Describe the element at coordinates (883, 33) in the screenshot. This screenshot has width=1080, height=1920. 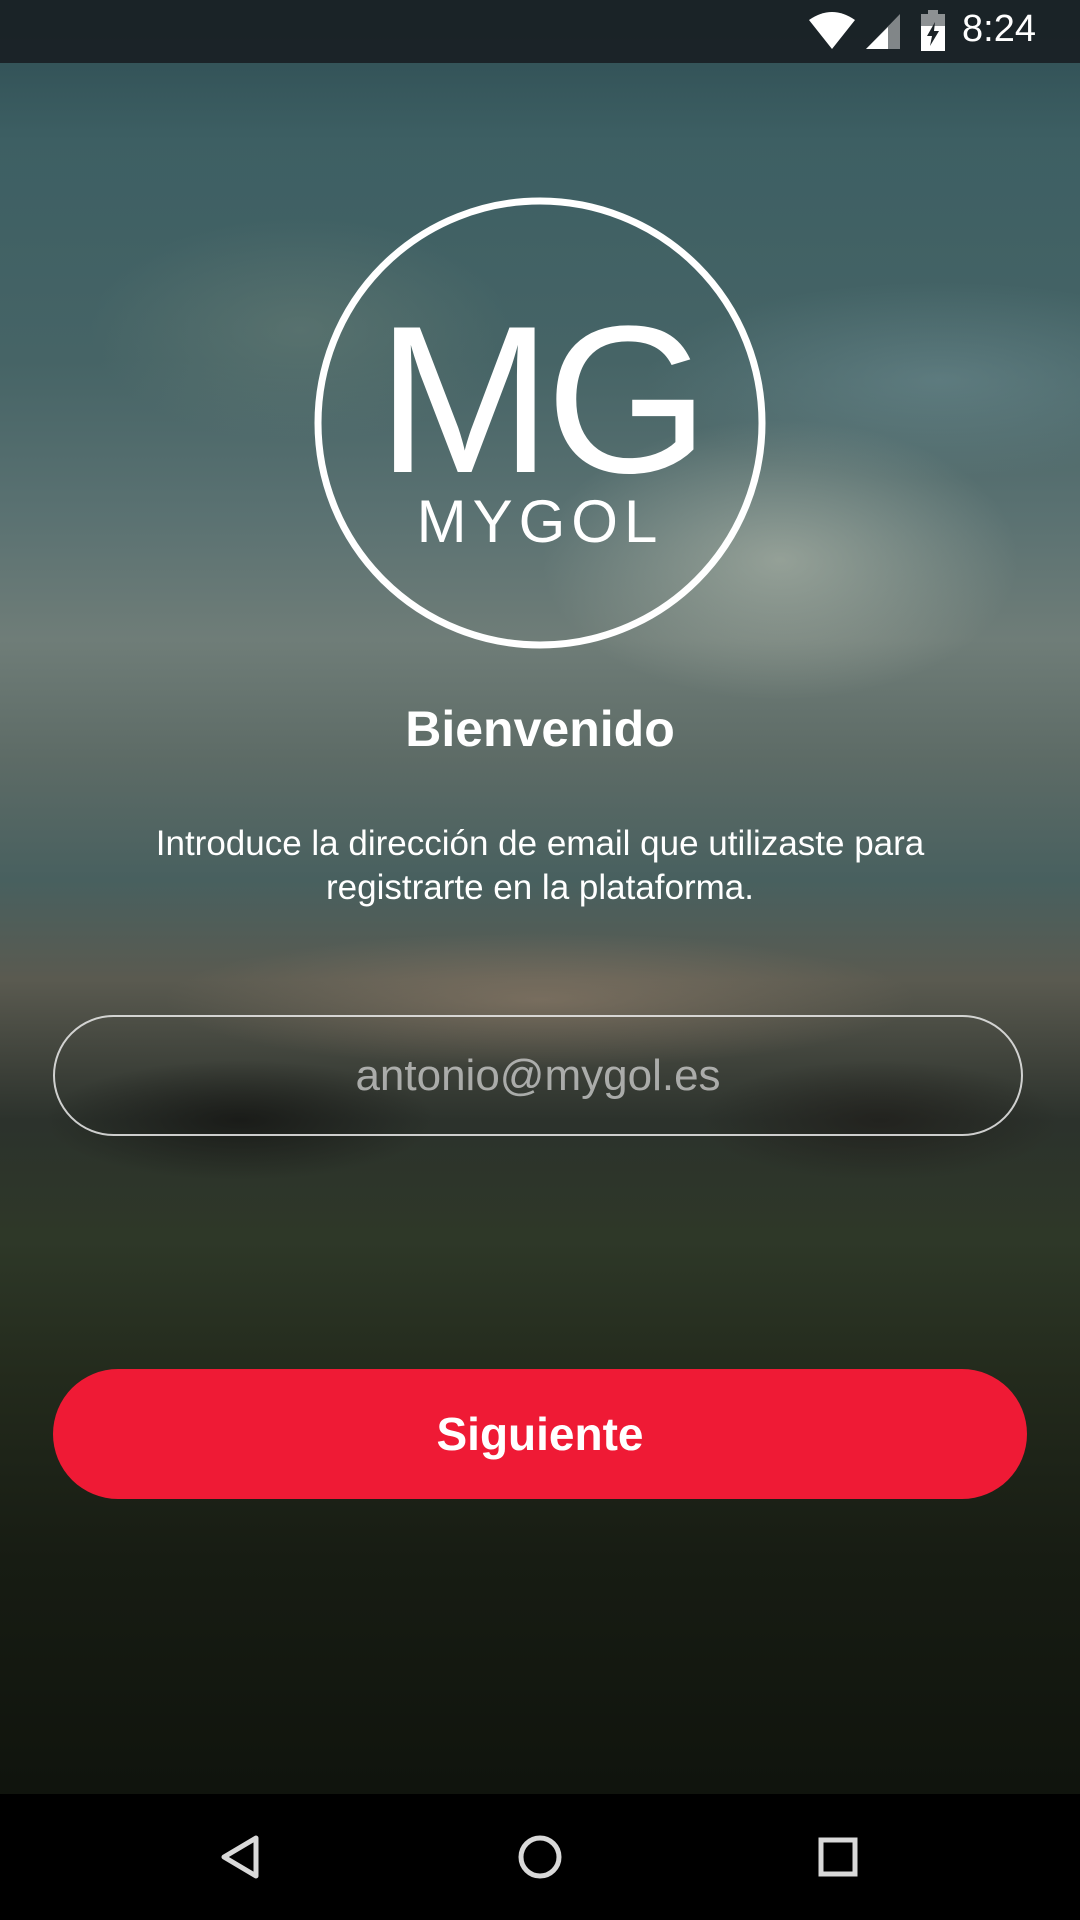
I see `cell-signal-icon` at that location.